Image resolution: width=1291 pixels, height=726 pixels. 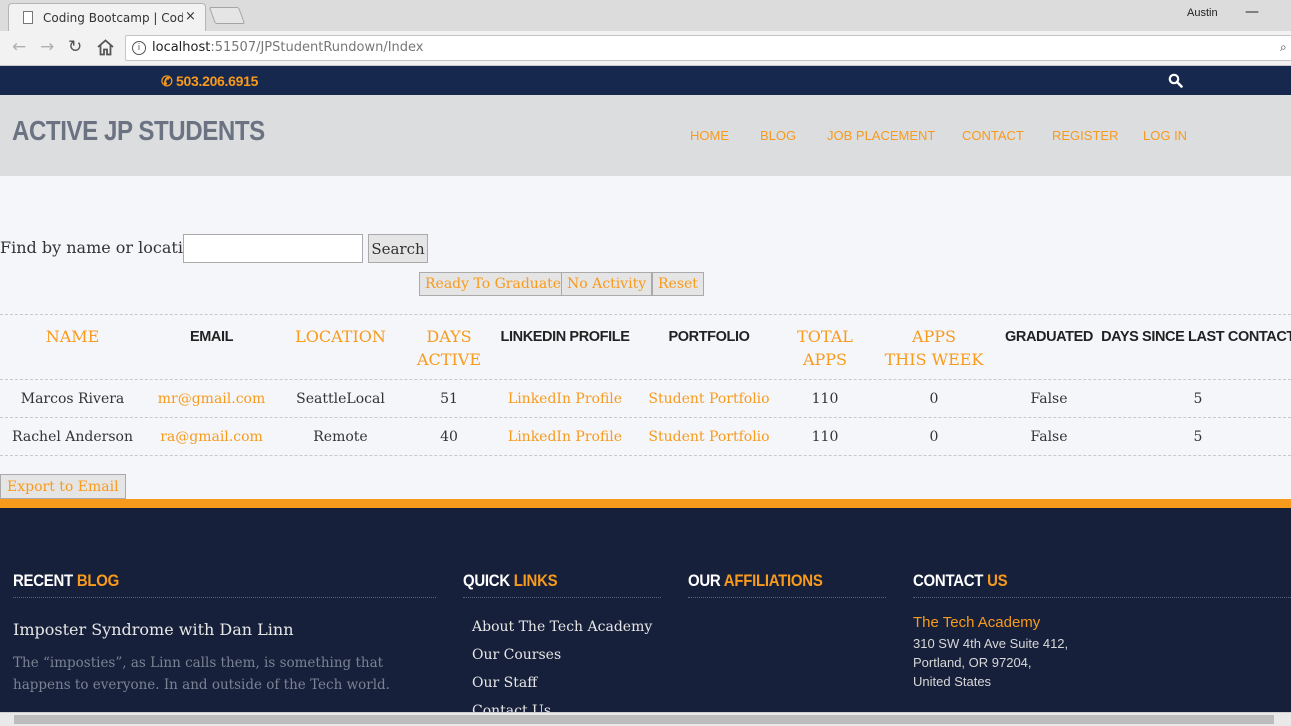 What do you see at coordinates (881, 135) in the screenshot?
I see `nav-job-placement: JOB PLACEMENT` at bounding box center [881, 135].